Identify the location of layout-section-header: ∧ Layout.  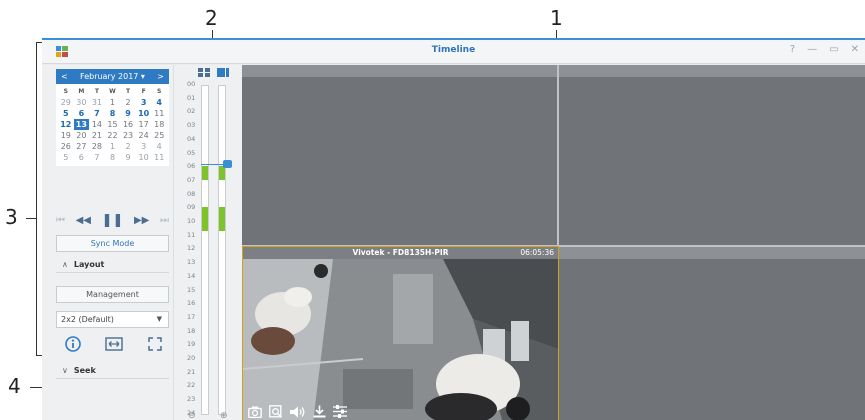
(112, 265).